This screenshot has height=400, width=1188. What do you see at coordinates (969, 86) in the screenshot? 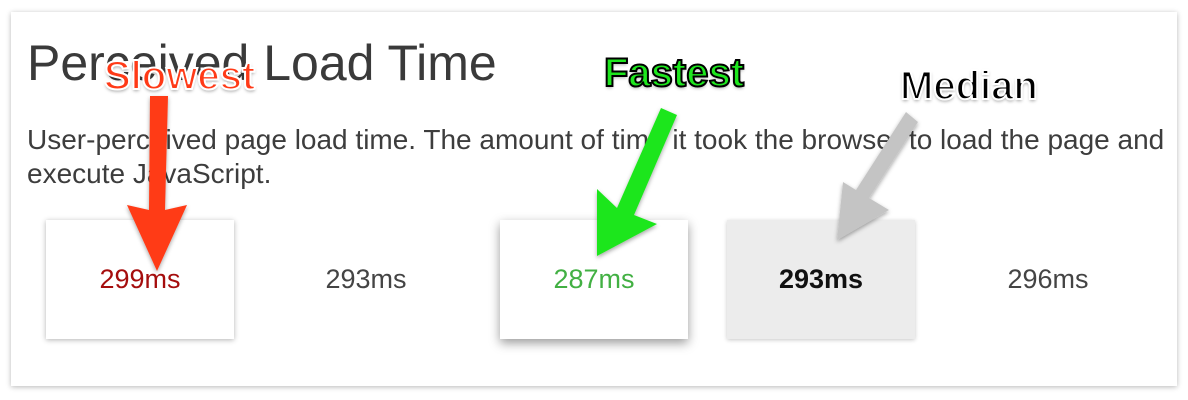
I see `median-label: Median` at bounding box center [969, 86].